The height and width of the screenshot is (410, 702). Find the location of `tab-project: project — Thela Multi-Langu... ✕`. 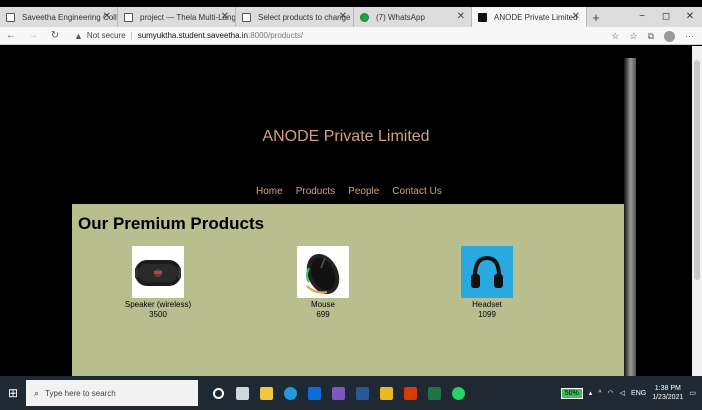

tab-project: project — Thela Multi-Langu... ✕ is located at coordinates (177, 17).